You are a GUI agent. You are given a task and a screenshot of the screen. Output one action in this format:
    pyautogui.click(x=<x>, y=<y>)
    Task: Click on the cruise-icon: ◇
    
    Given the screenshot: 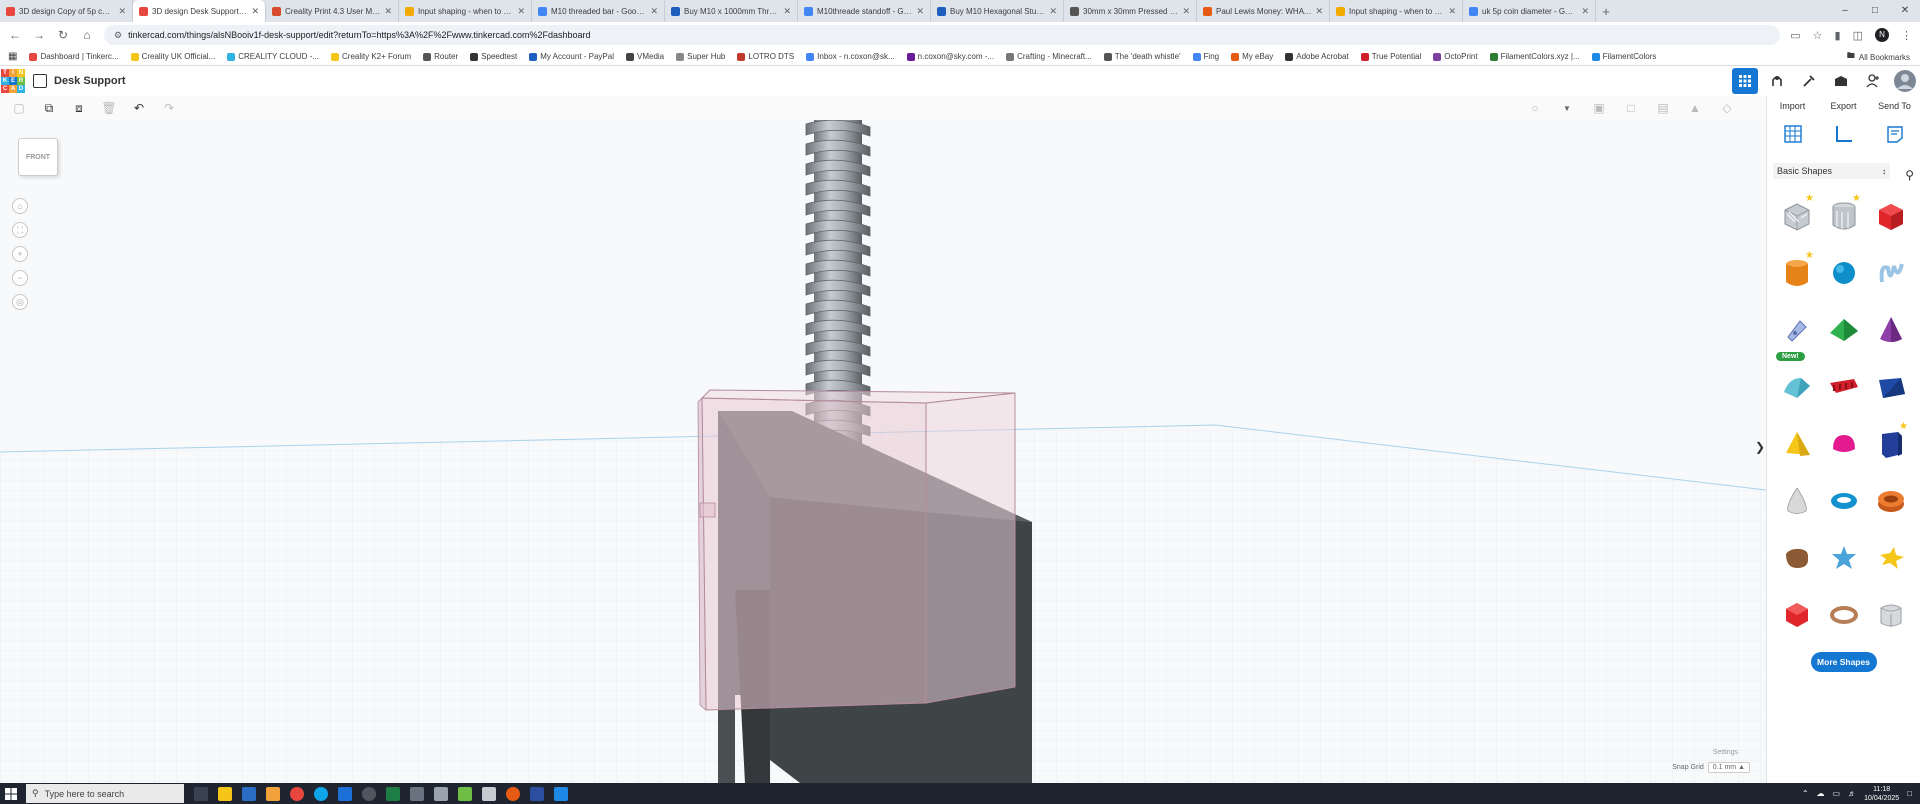 What is the action you would take?
    pyautogui.click(x=1727, y=108)
    